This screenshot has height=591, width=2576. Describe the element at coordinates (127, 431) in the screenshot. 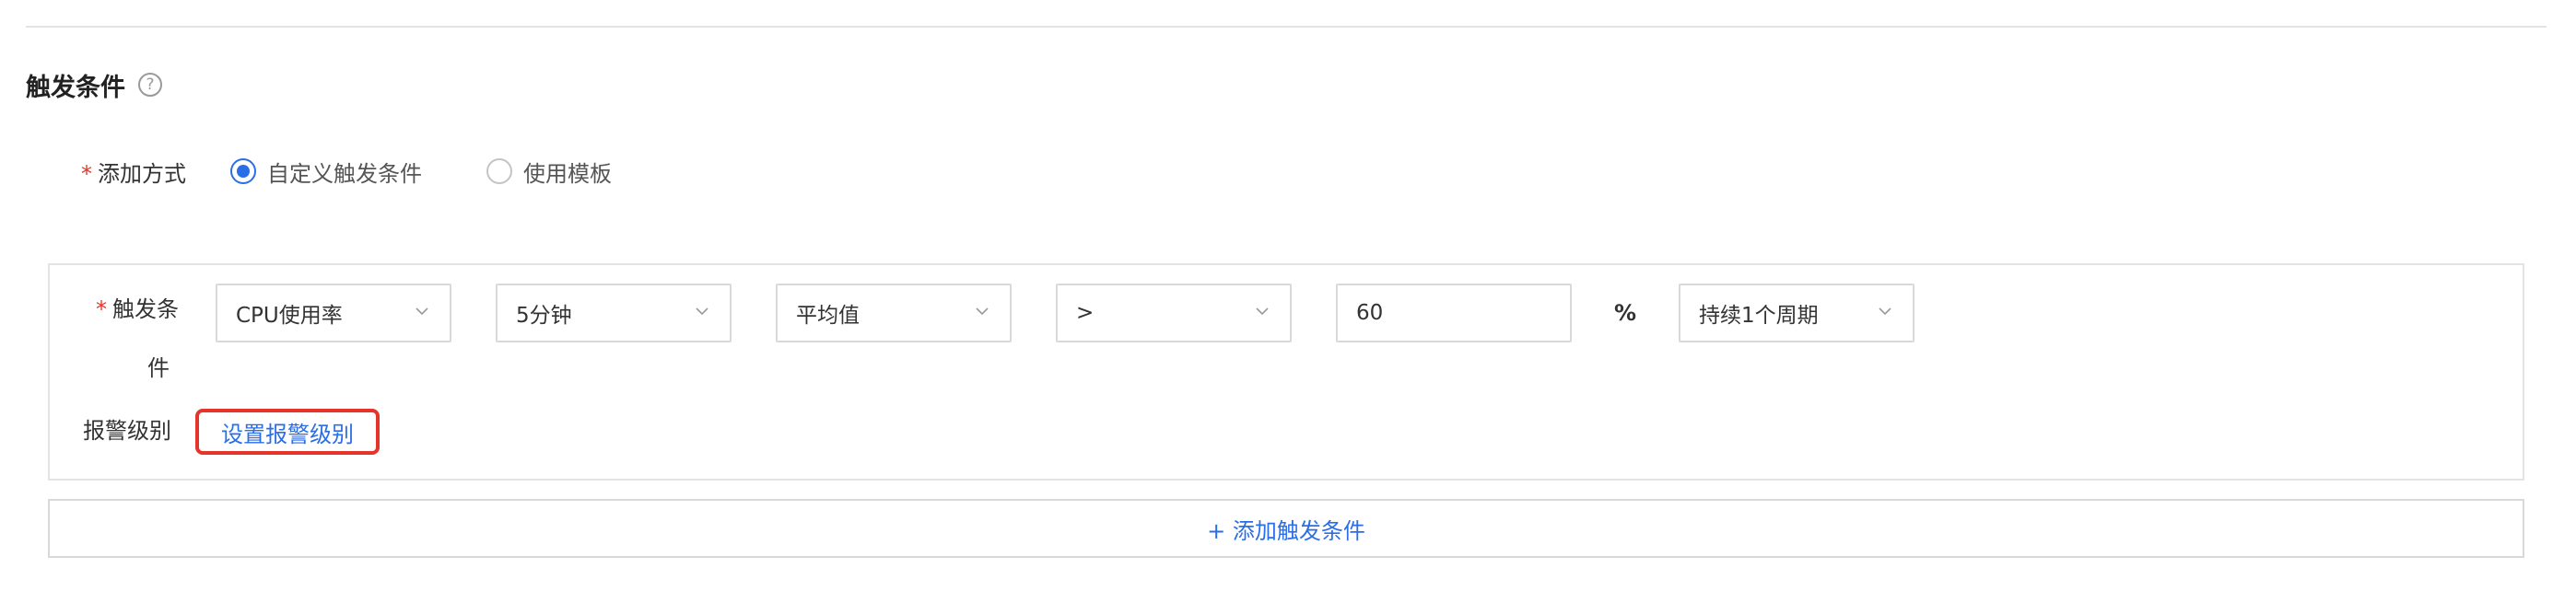

I see `alarm-level-label: 报警级别` at that location.